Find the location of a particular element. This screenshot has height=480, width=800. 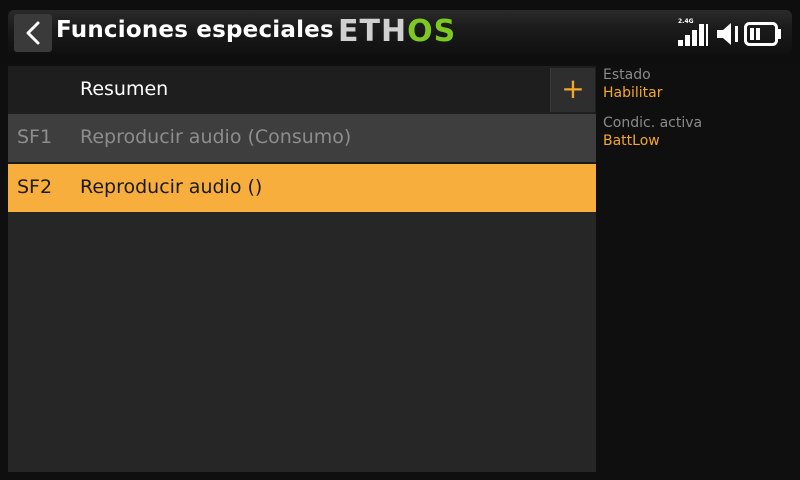

list-item-sf2: SF2 Reproducir audio () is located at coordinates (302, 188).